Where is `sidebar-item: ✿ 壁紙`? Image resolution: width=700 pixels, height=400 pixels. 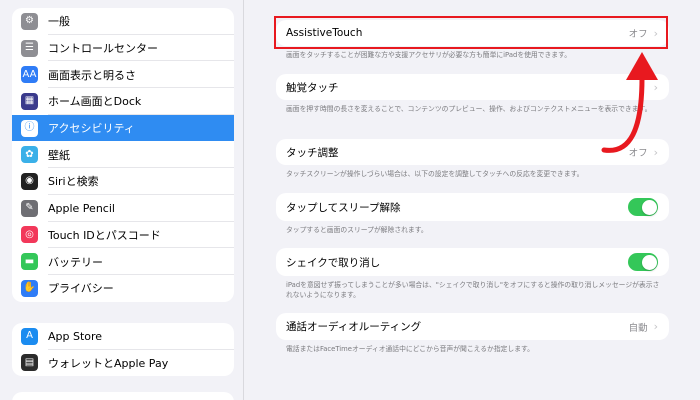
sidebar-item: ✿ 壁紙 is located at coordinates (123, 154).